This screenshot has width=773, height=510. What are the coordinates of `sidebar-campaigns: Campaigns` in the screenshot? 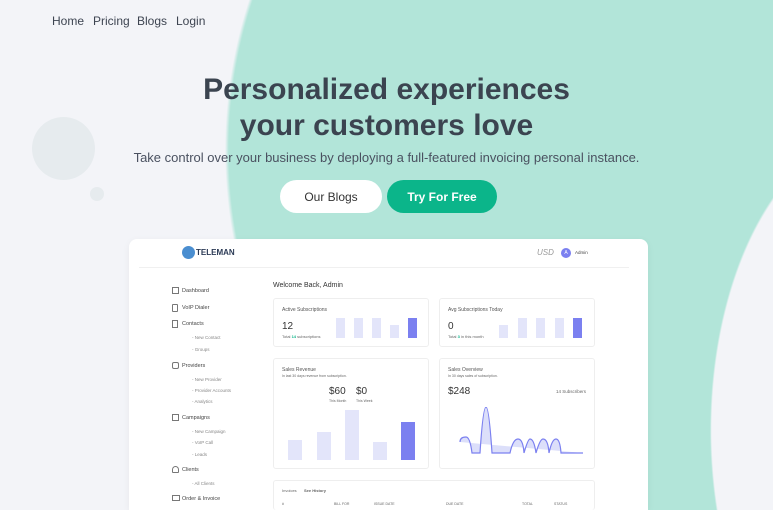 It's located at (196, 418).